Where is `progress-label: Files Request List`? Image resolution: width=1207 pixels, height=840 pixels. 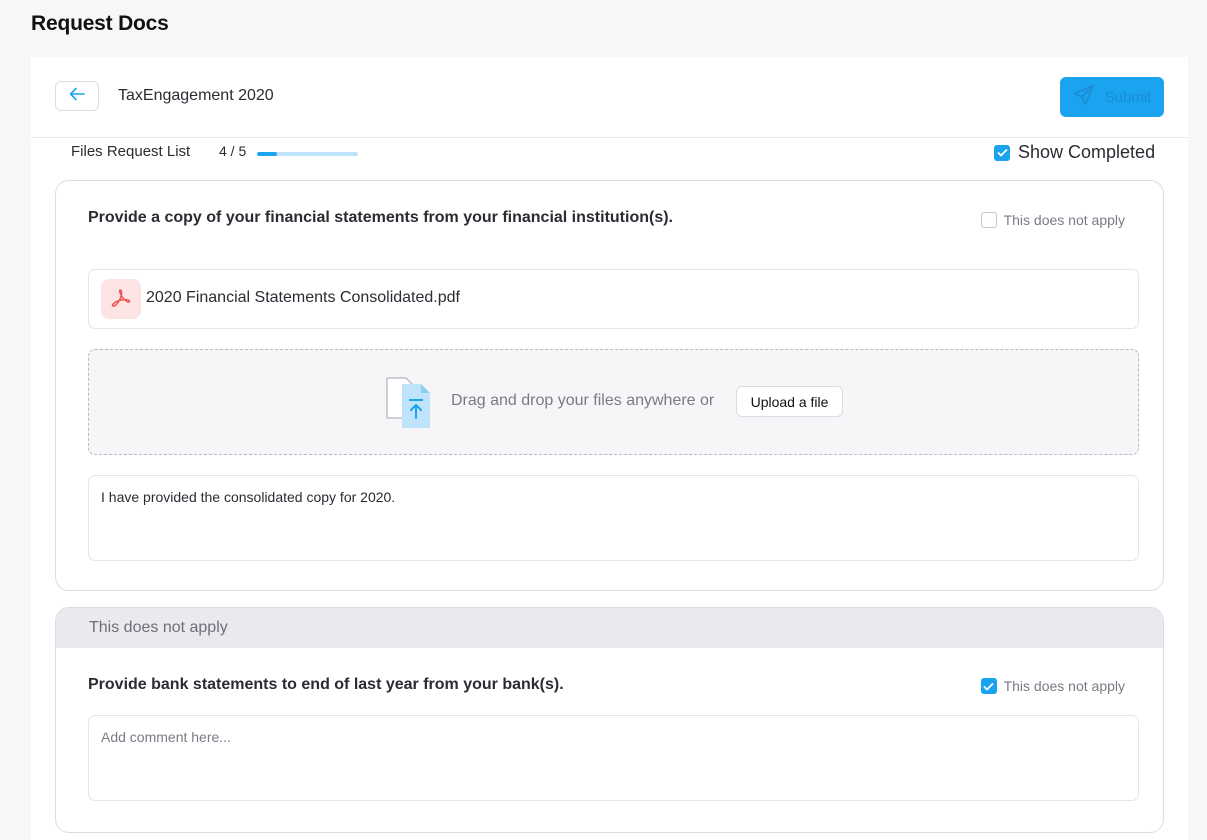
progress-label: Files Request List is located at coordinates (131, 151).